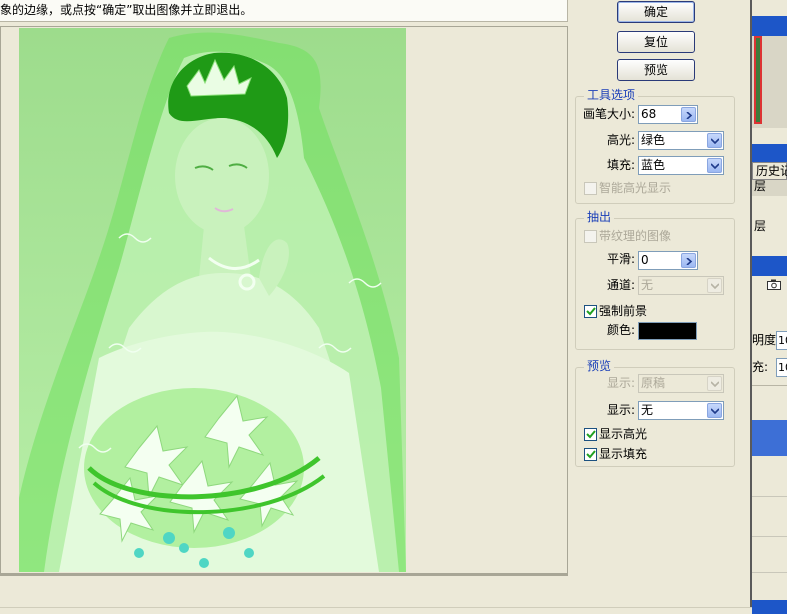 The width and height of the screenshot is (787, 614). I want to click on show-fill-label: 显示填充, so click(623, 454).